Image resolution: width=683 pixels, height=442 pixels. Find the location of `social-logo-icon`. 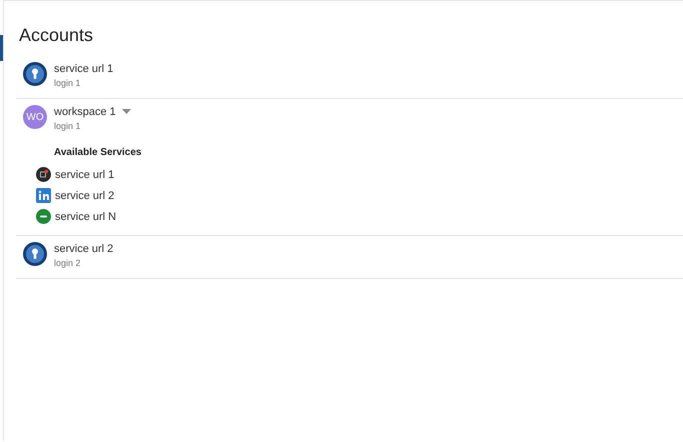

social-logo-icon is located at coordinates (43, 195).